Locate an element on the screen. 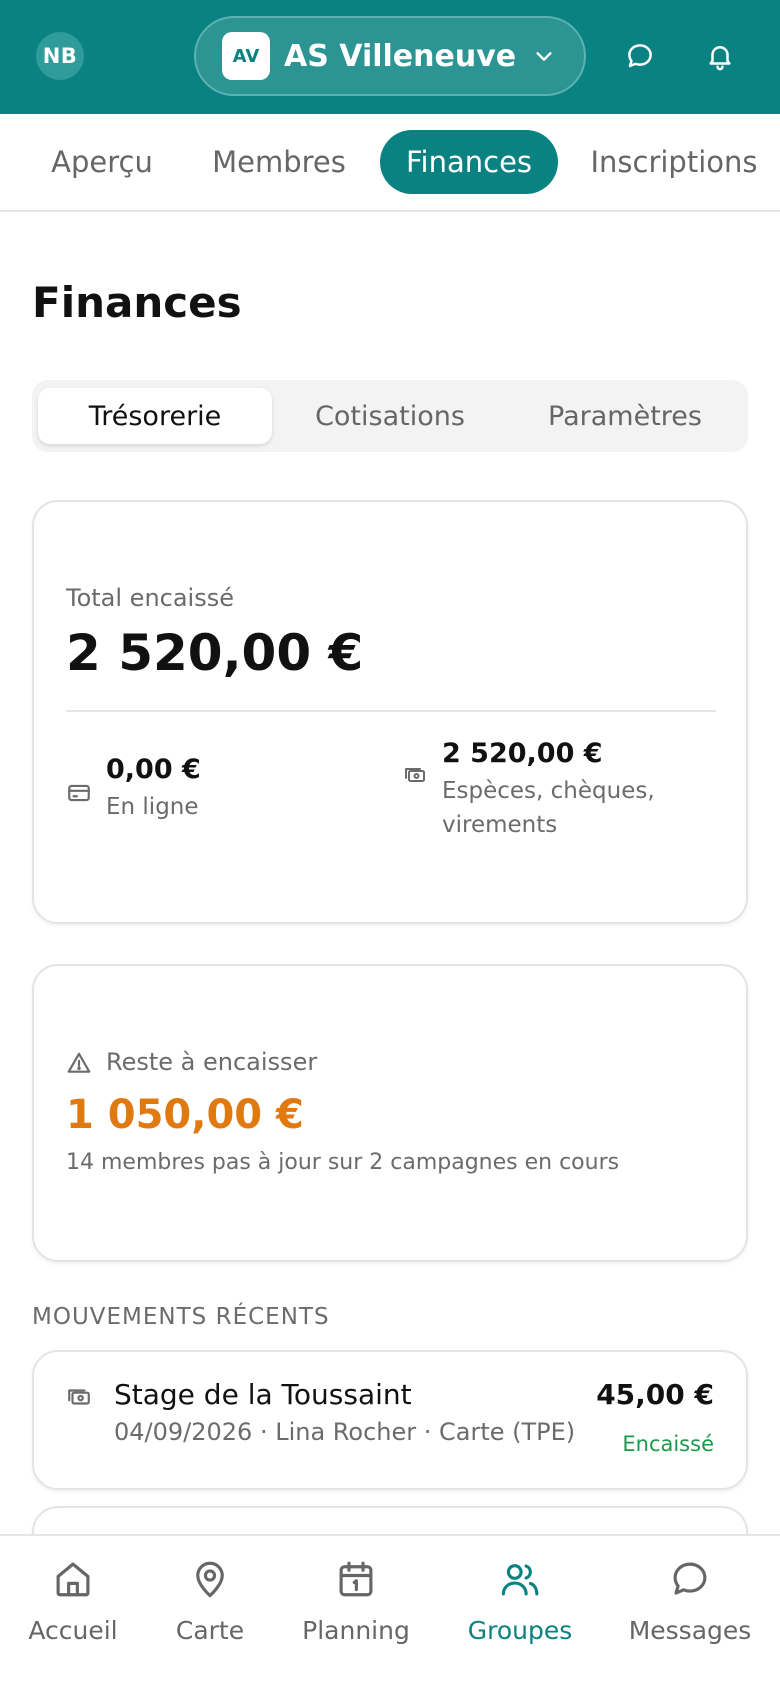 This screenshot has width=780, height=1688. app-header: NB AV AS Villeneuve is located at coordinates (390, 57).